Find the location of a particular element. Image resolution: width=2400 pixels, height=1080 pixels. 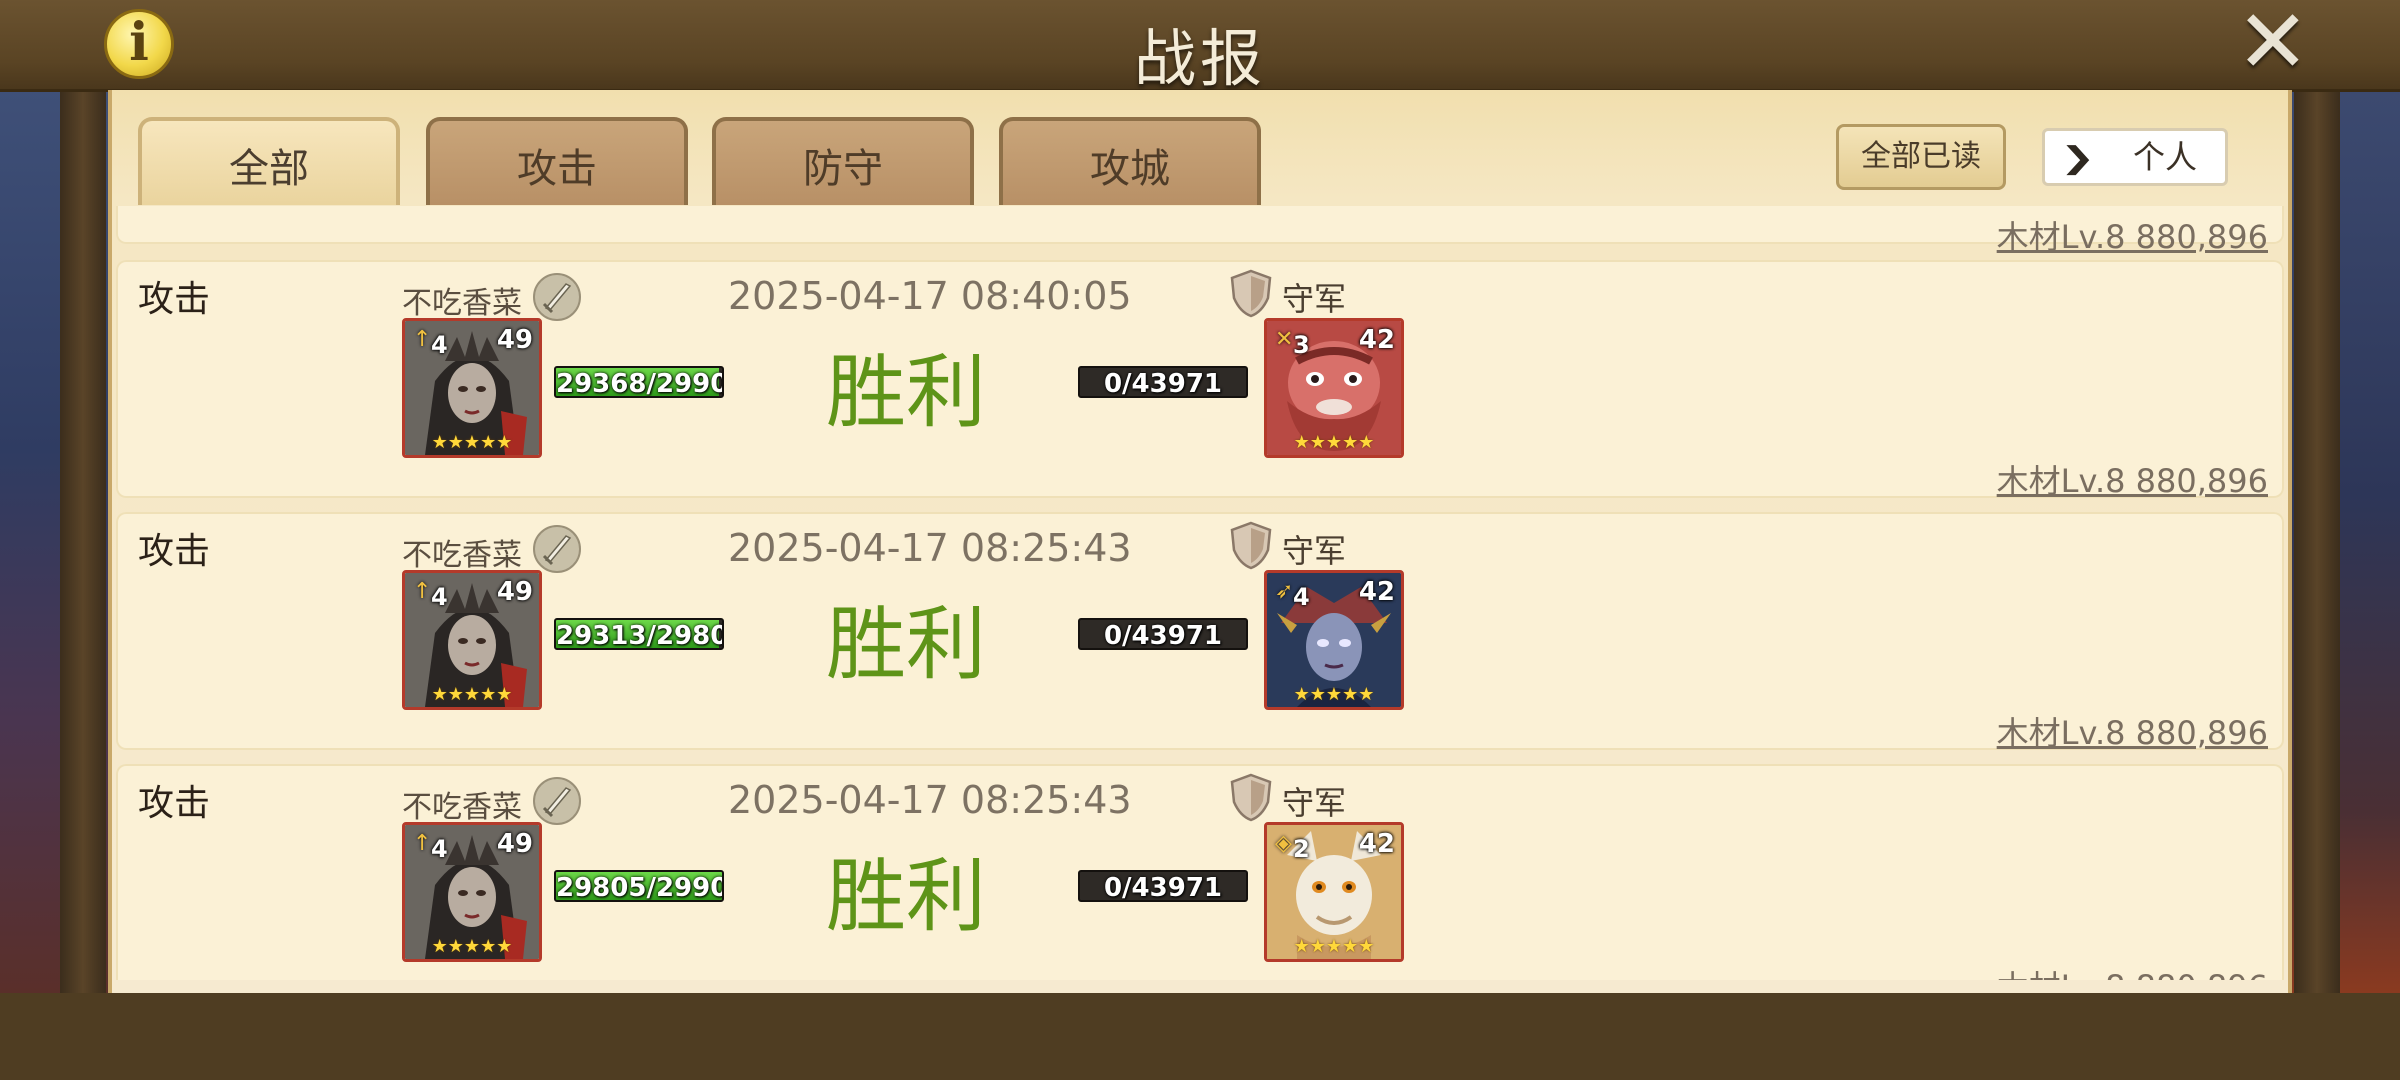

hero-tier: 3 is located at coordinates (1301, 345).